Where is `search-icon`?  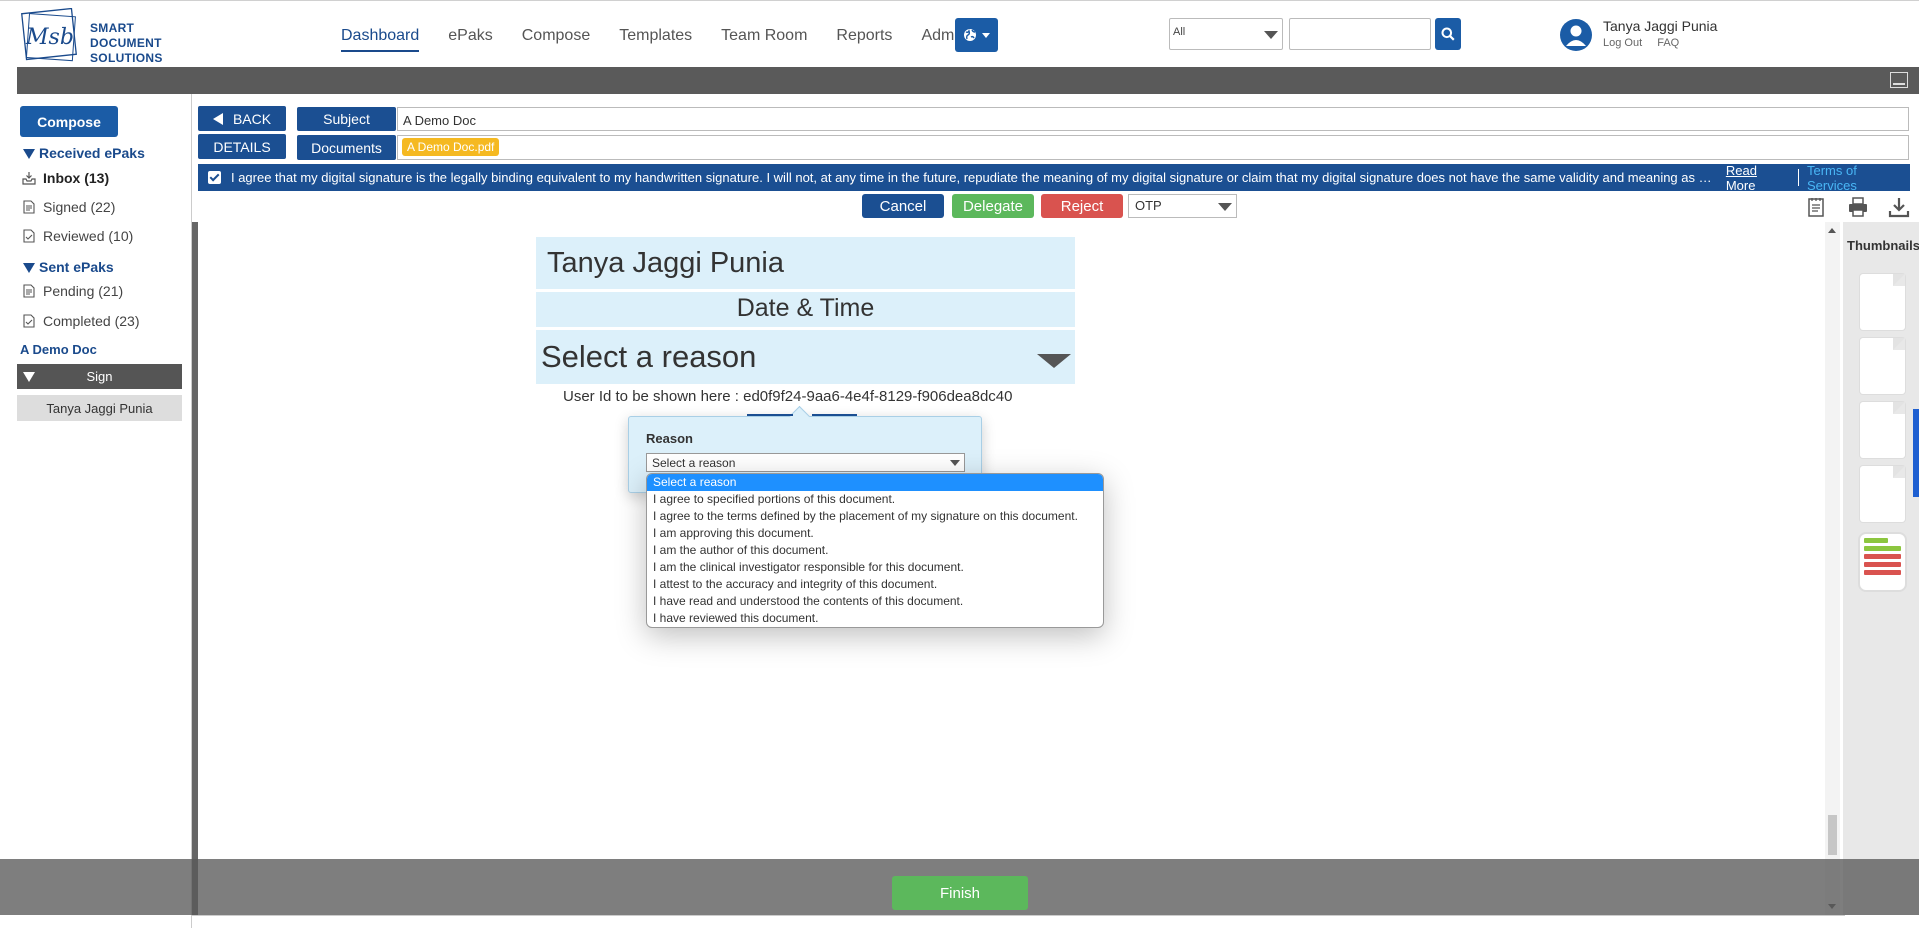
search-icon is located at coordinates (1448, 34).